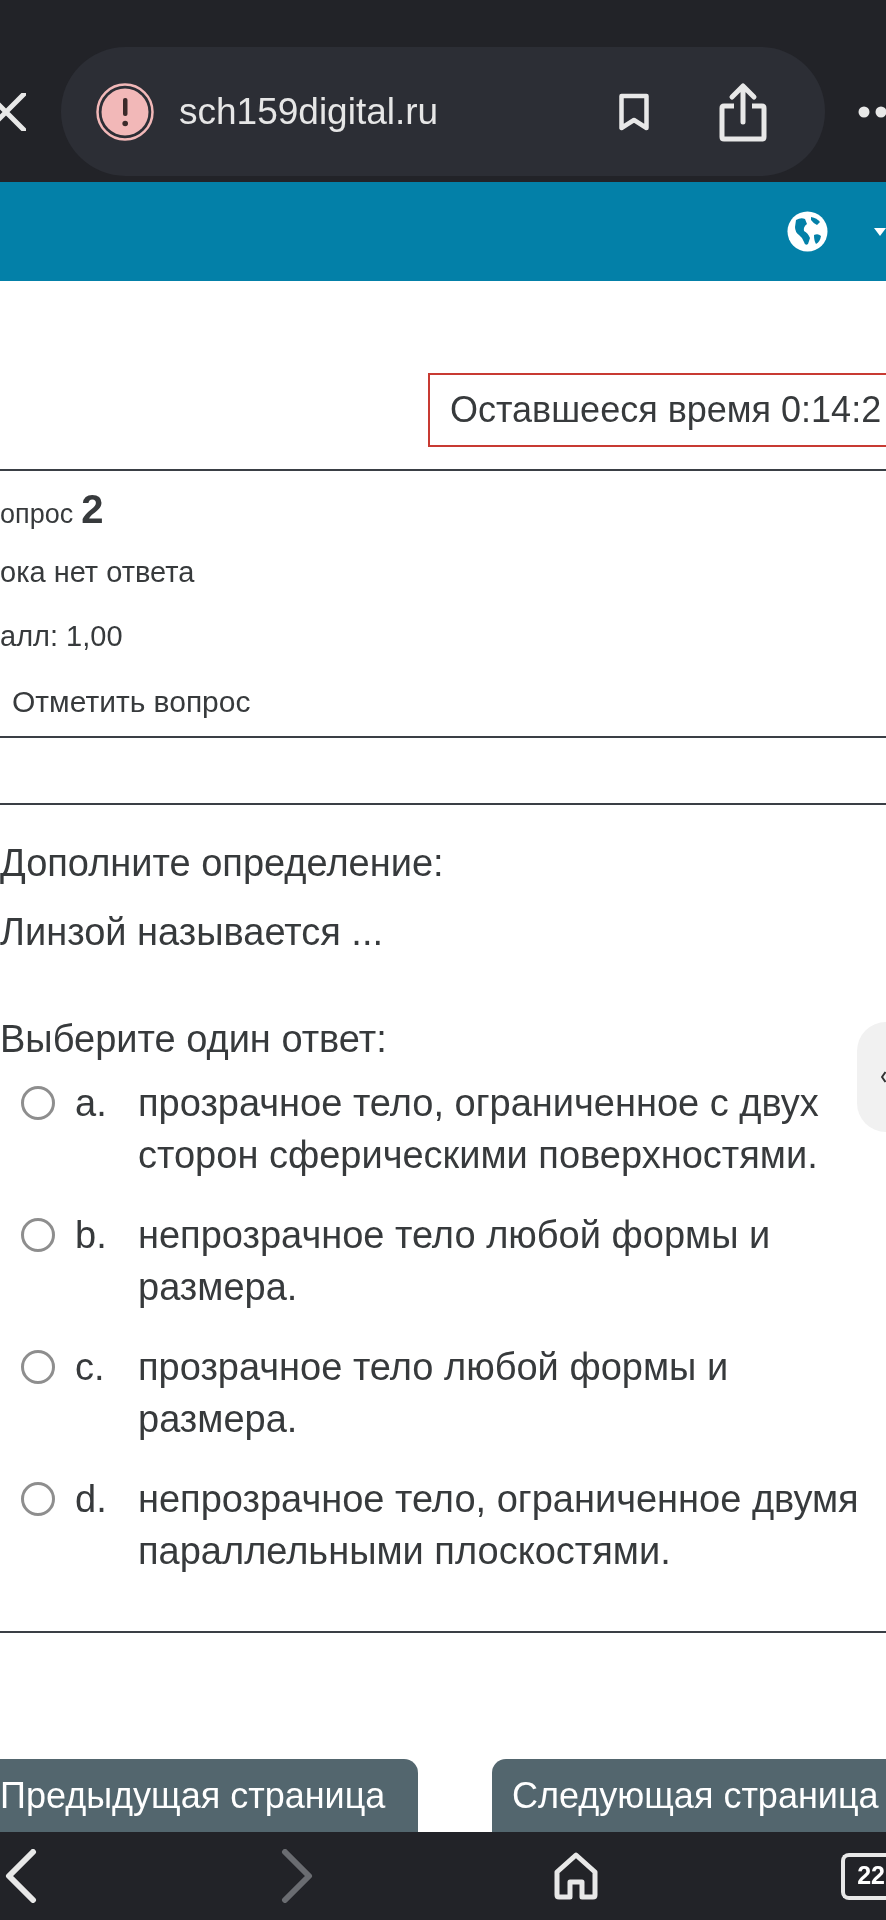 The image size is (886, 1920). Describe the element at coordinates (91, 1235) in the screenshot. I see `option-letter: b.` at that location.